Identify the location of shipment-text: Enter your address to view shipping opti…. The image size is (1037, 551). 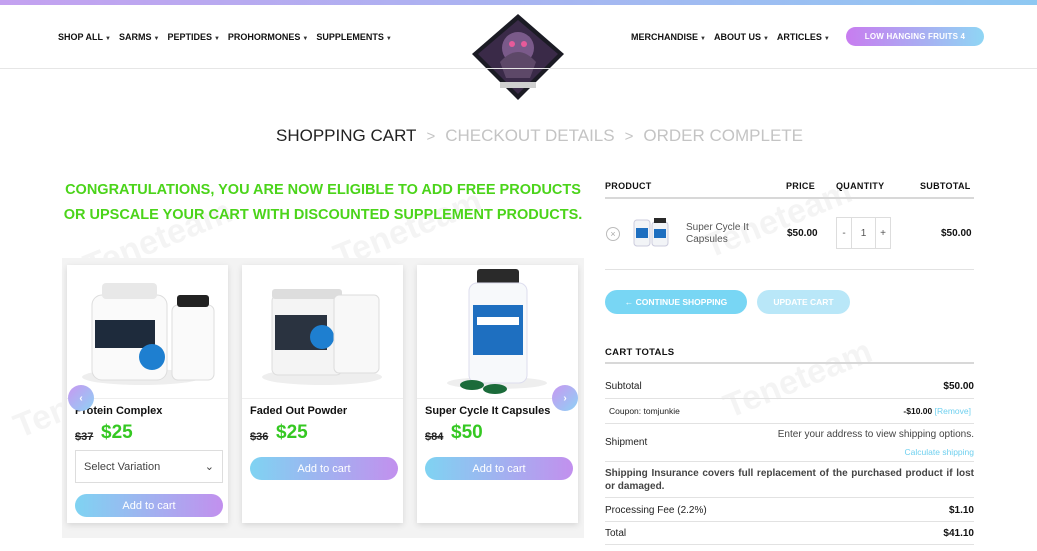
(875, 434).